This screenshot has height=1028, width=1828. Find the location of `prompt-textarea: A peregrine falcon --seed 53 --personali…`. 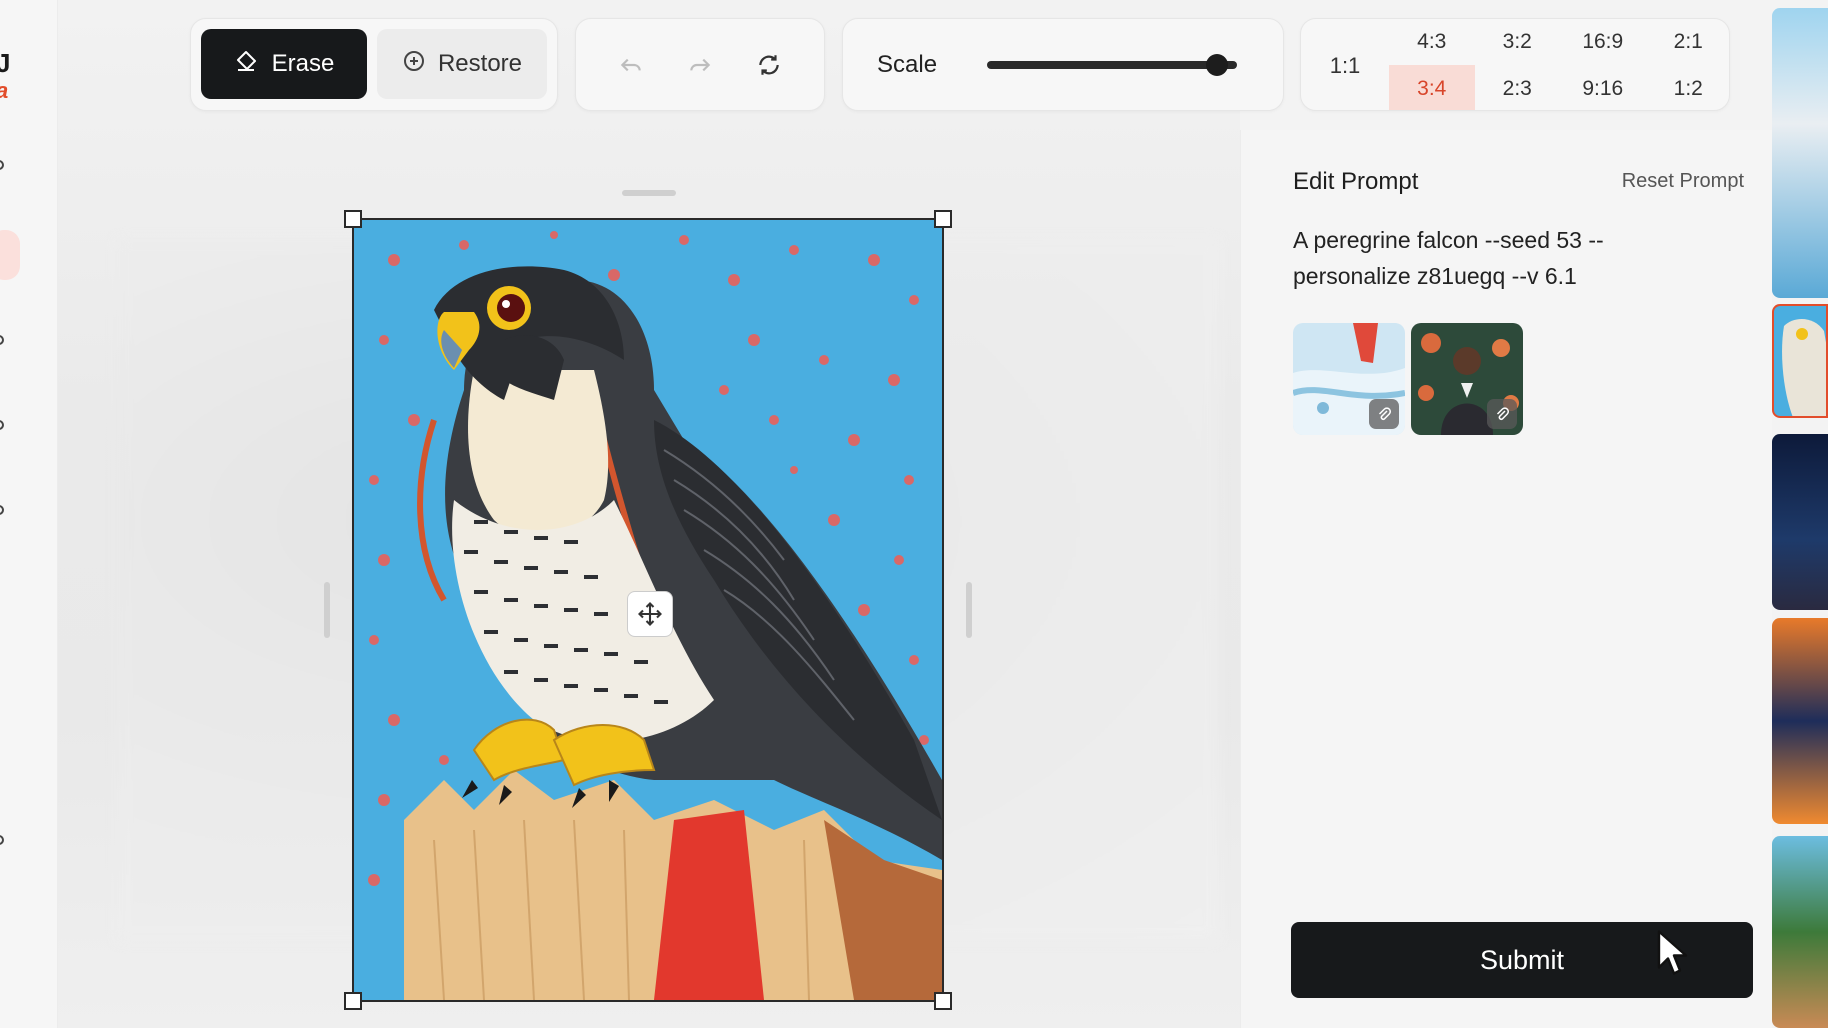

prompt-textarea: A peregrine falcon --seed 53 --personali… is located at coordinates (1498, 258).